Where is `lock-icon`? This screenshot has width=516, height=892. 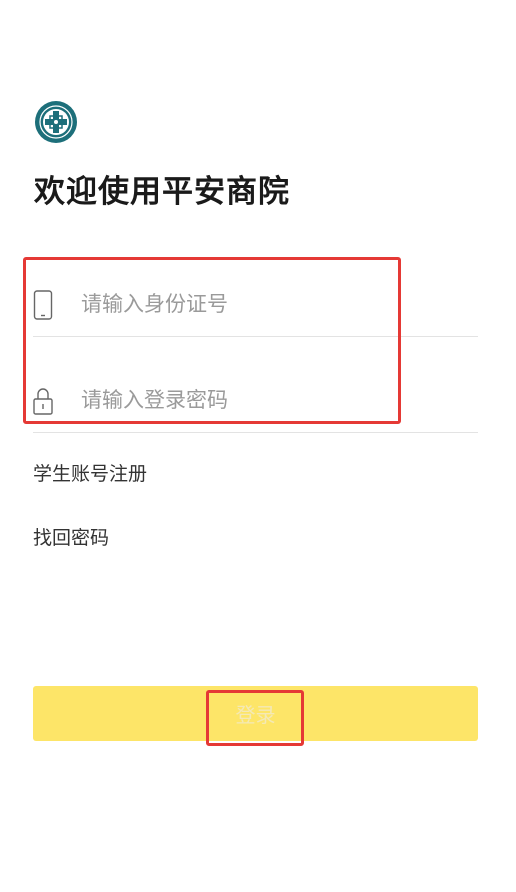 lock-icon is located at coordinates (43, 401).